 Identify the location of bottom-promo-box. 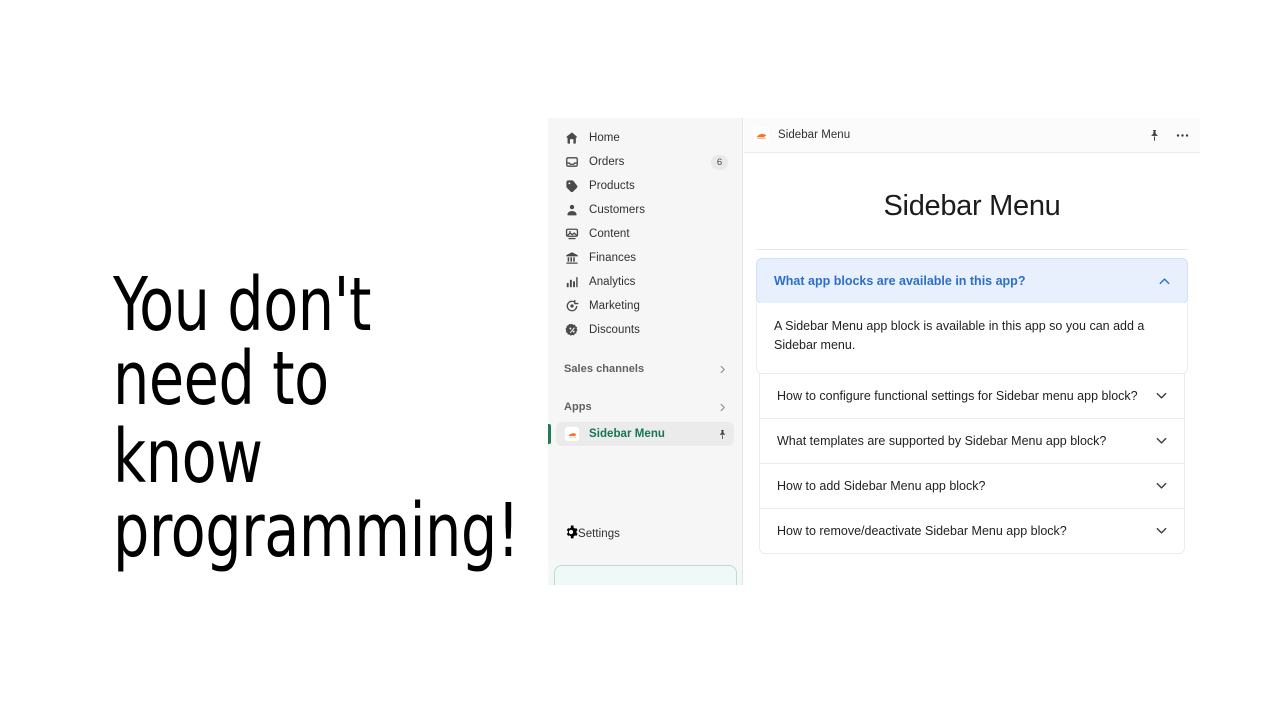
(645, 575).